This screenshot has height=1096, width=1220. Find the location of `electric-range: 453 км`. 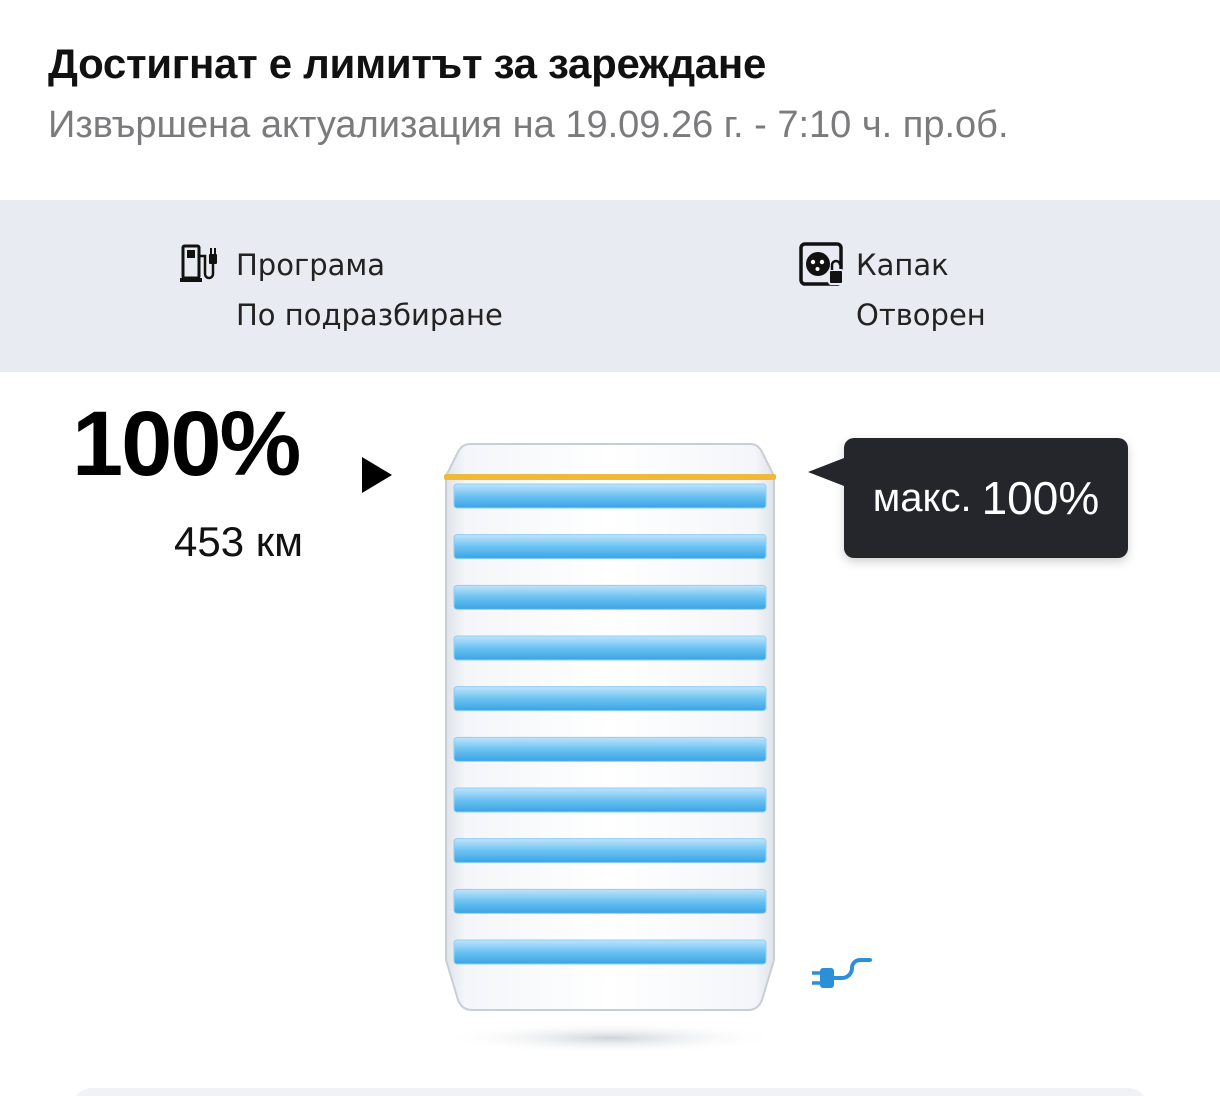

electric-range: 453 км is located at coordinates (238, 541).